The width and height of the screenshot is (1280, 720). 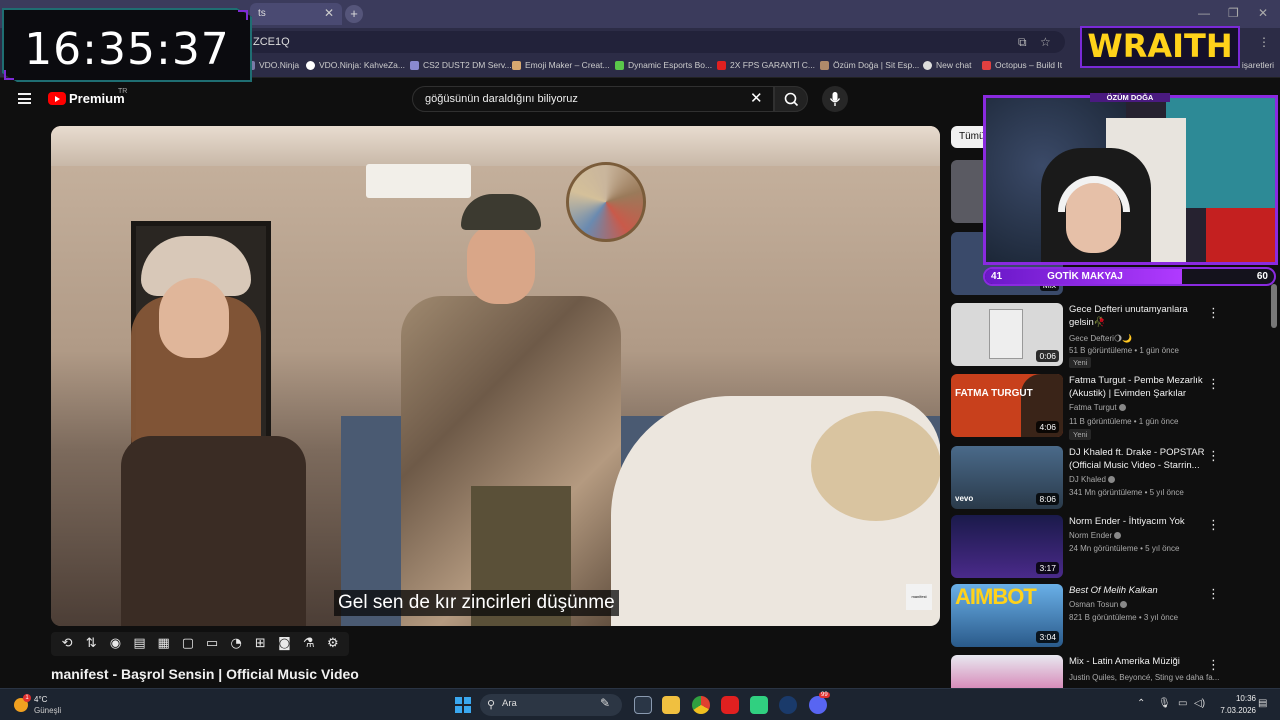 I want to click on maximize-icon: ❐, so click(x=1233, y=13).